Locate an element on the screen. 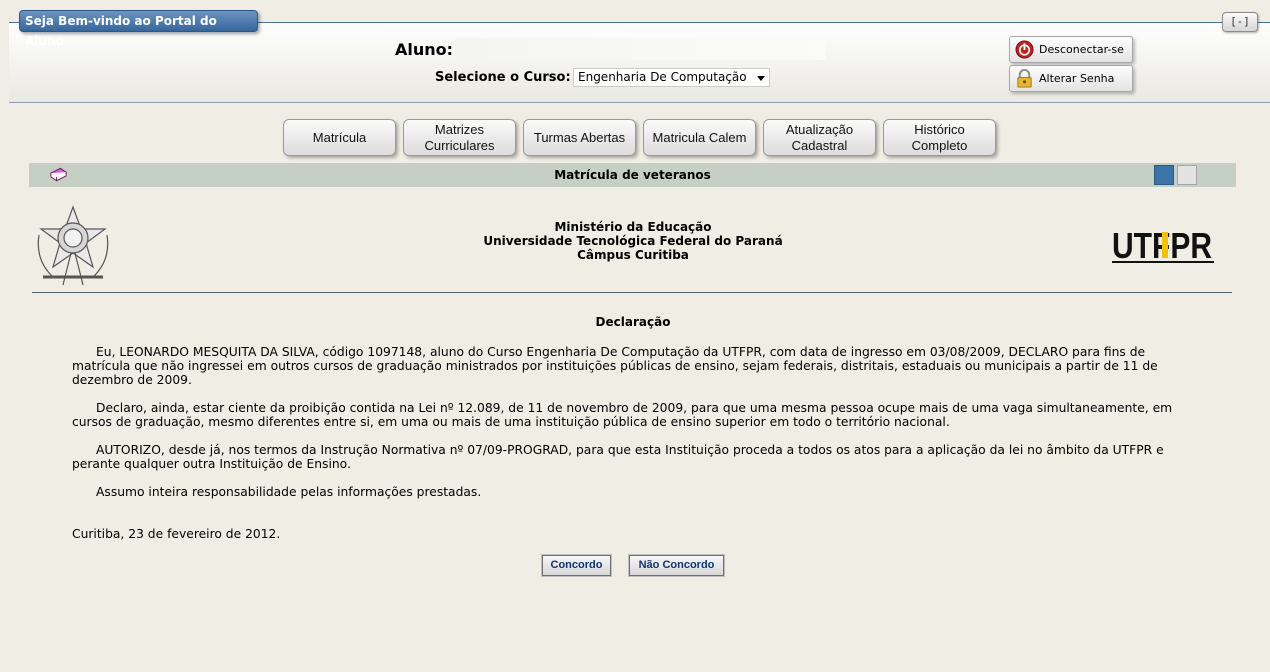  menu-historico-completo-button: Histórico Completo is located at coordinates (939, 137).